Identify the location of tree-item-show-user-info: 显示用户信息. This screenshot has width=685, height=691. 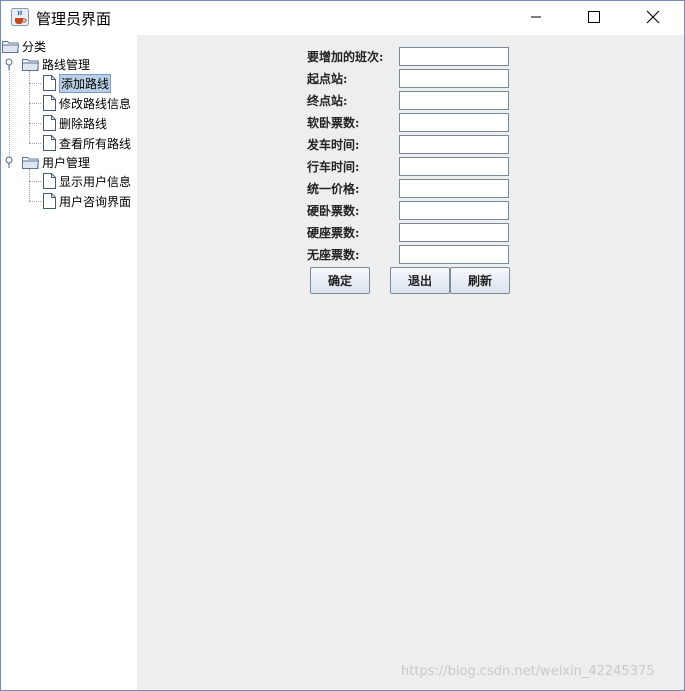
(87, 181).